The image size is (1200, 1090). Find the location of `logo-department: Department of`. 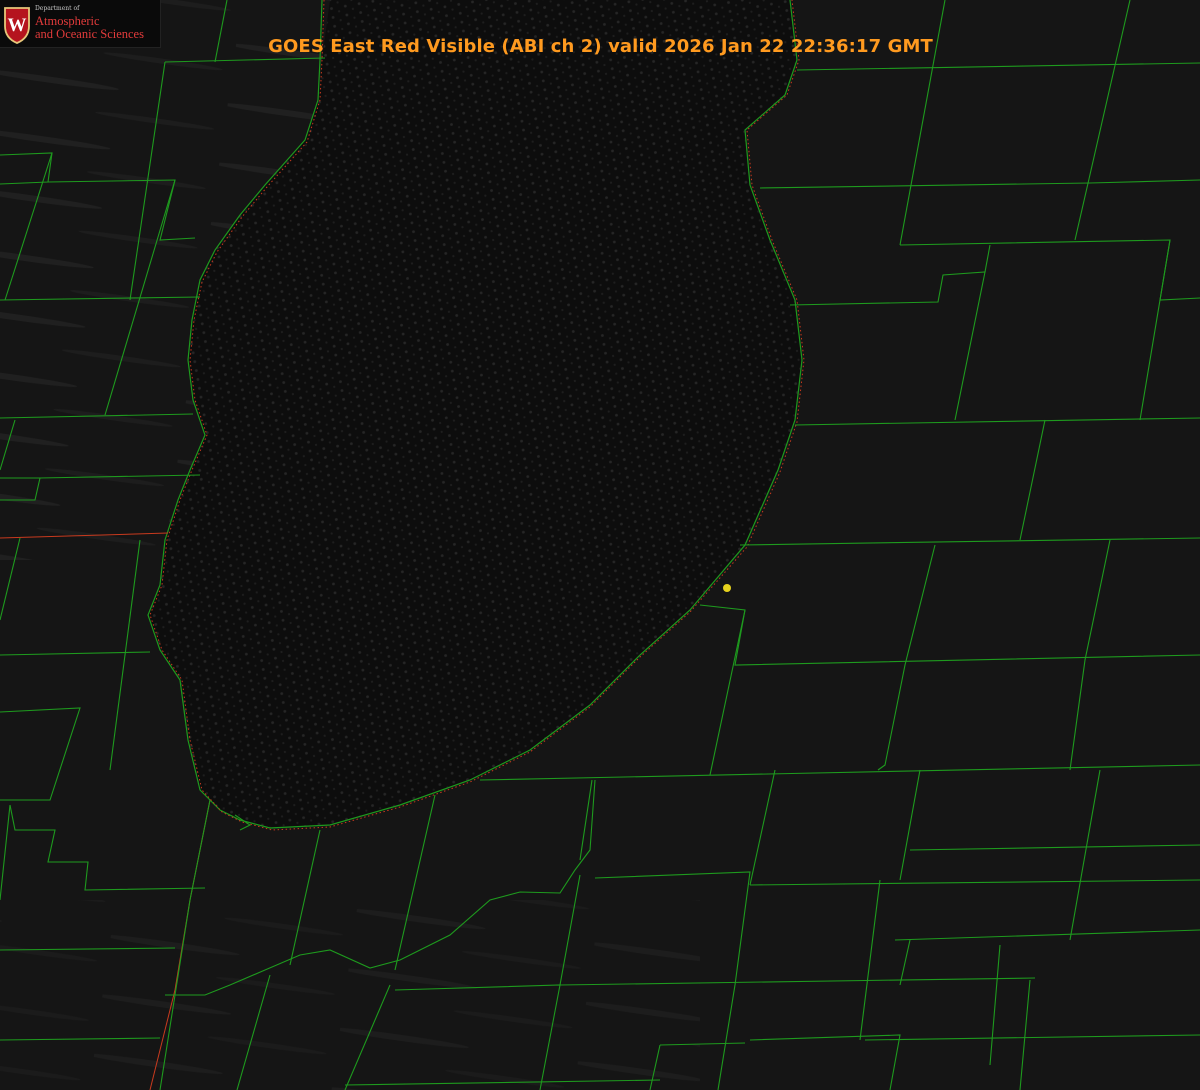

logo-department: Department of is located at coordinates (57, 8).